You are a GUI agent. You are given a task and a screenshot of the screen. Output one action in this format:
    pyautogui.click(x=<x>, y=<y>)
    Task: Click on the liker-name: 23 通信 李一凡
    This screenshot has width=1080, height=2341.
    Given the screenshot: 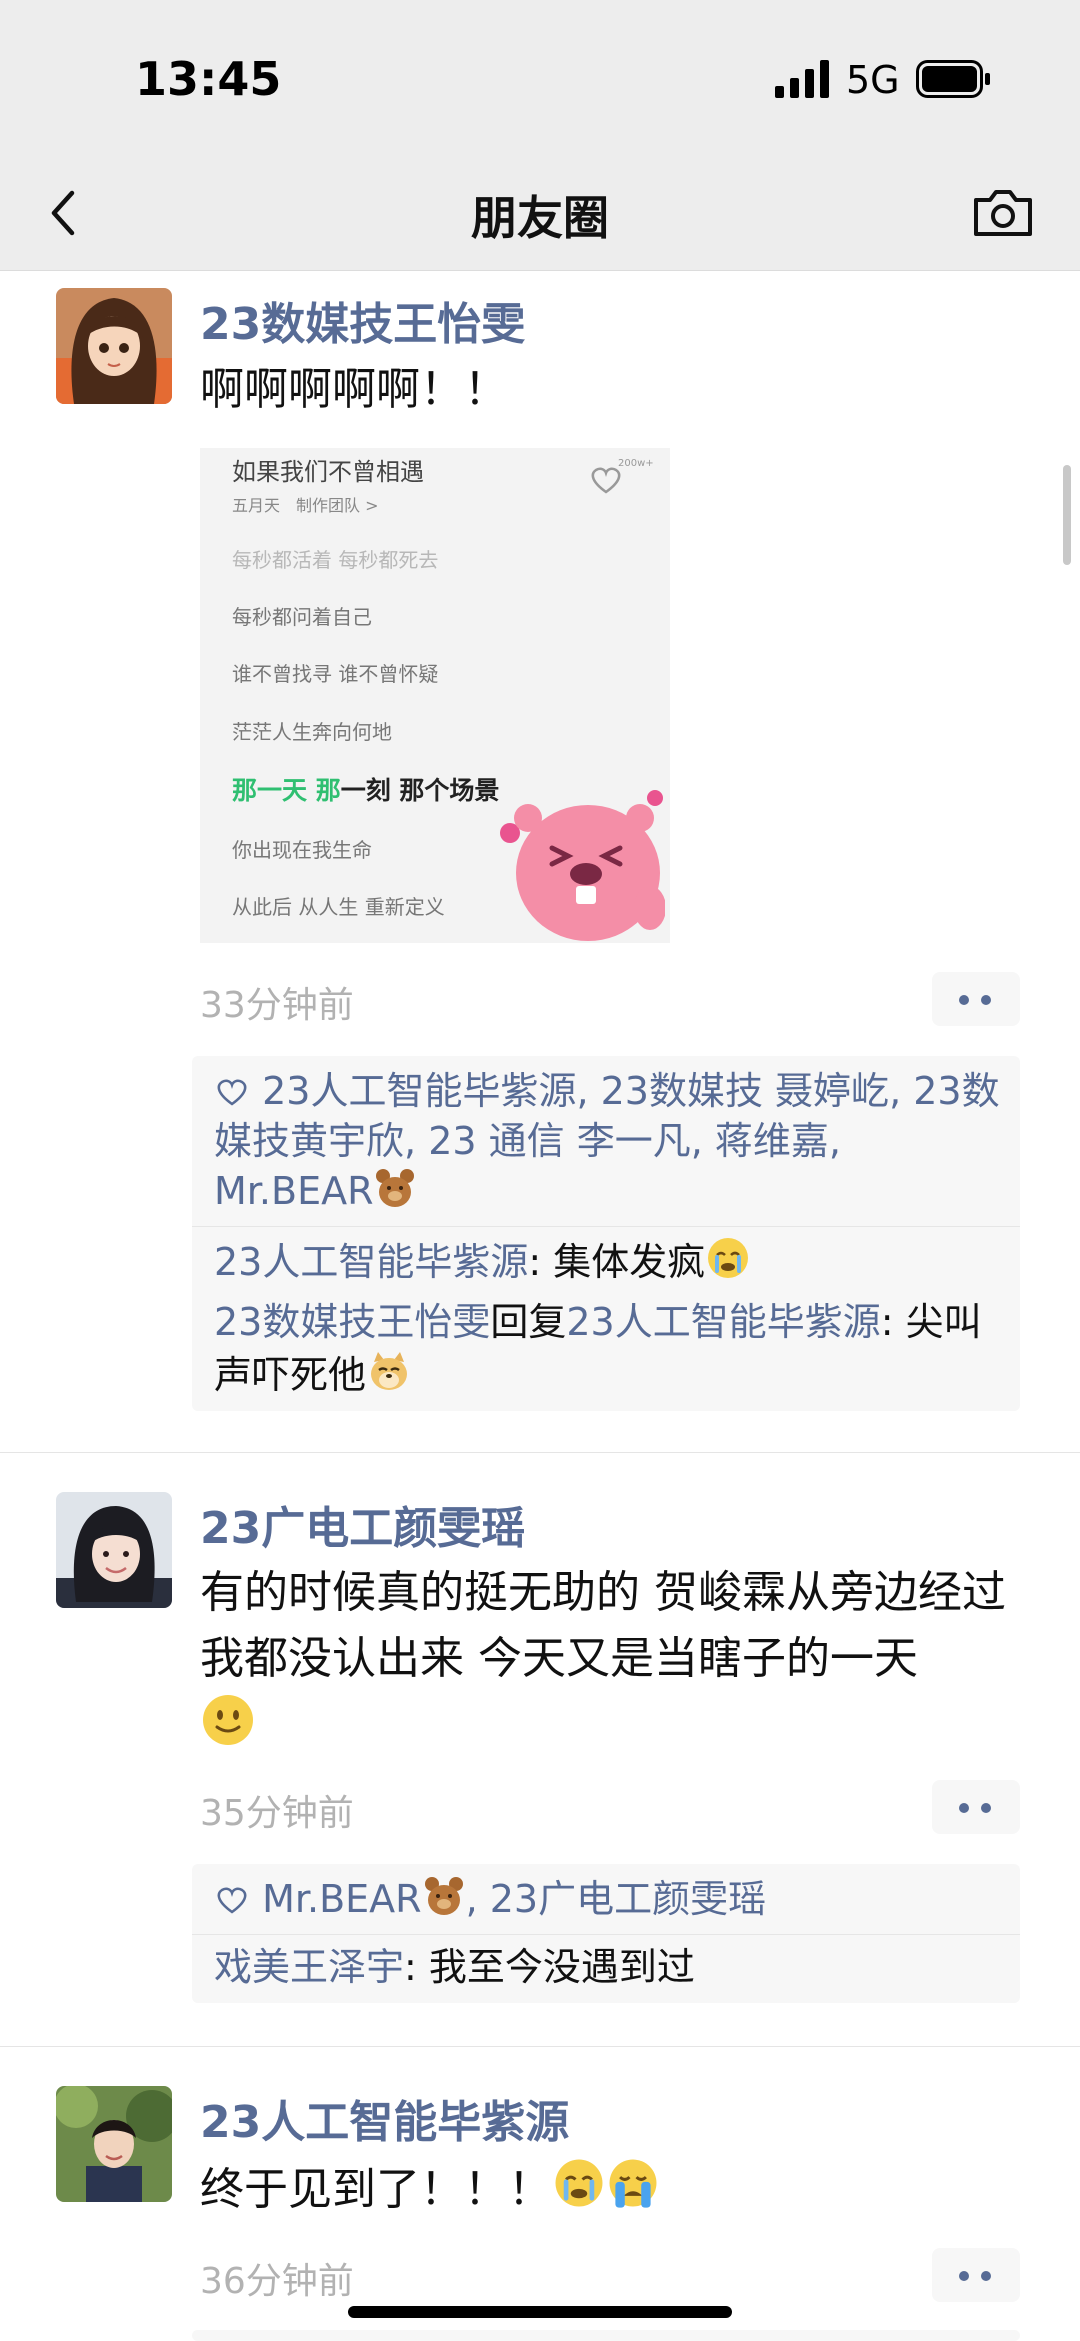 What is the action you would take?
    pyautogui.click(x=559, y=1141)
    